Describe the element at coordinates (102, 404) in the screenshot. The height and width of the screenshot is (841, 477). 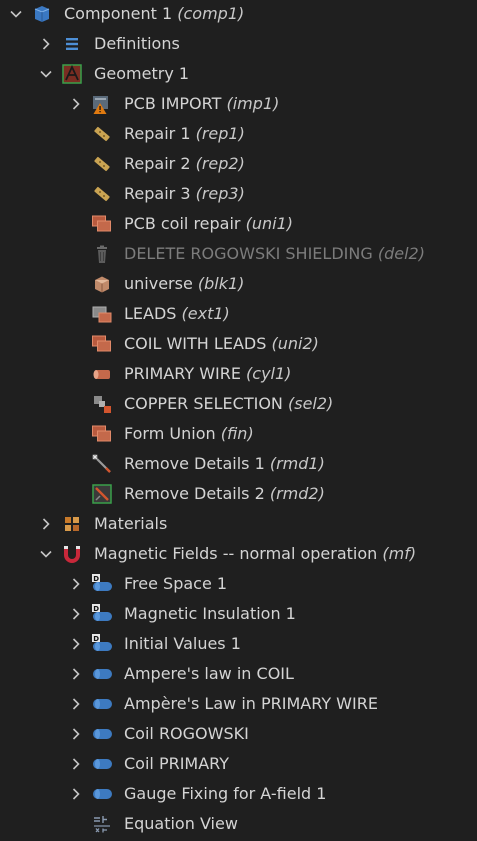
I see `selection-icon` at that location.